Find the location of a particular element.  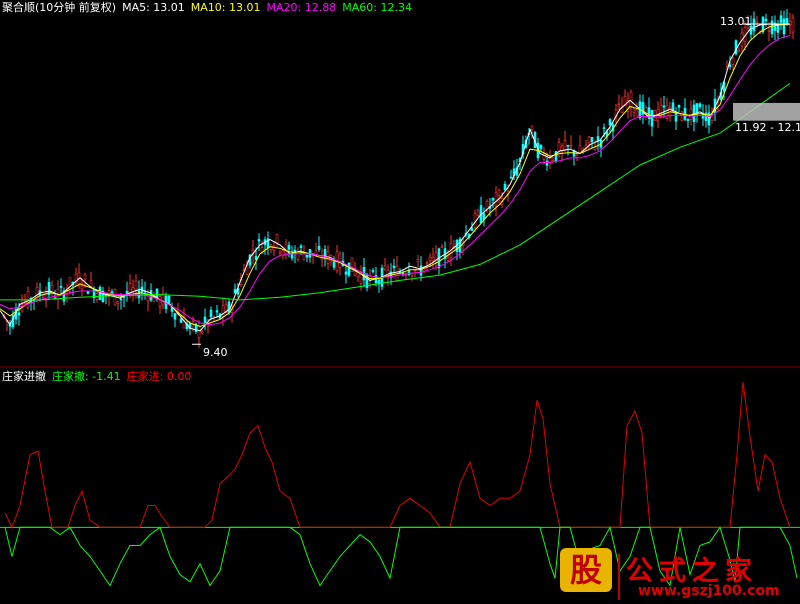

watermark-url: www.gszj100.com is located at coordinates (709, 591).